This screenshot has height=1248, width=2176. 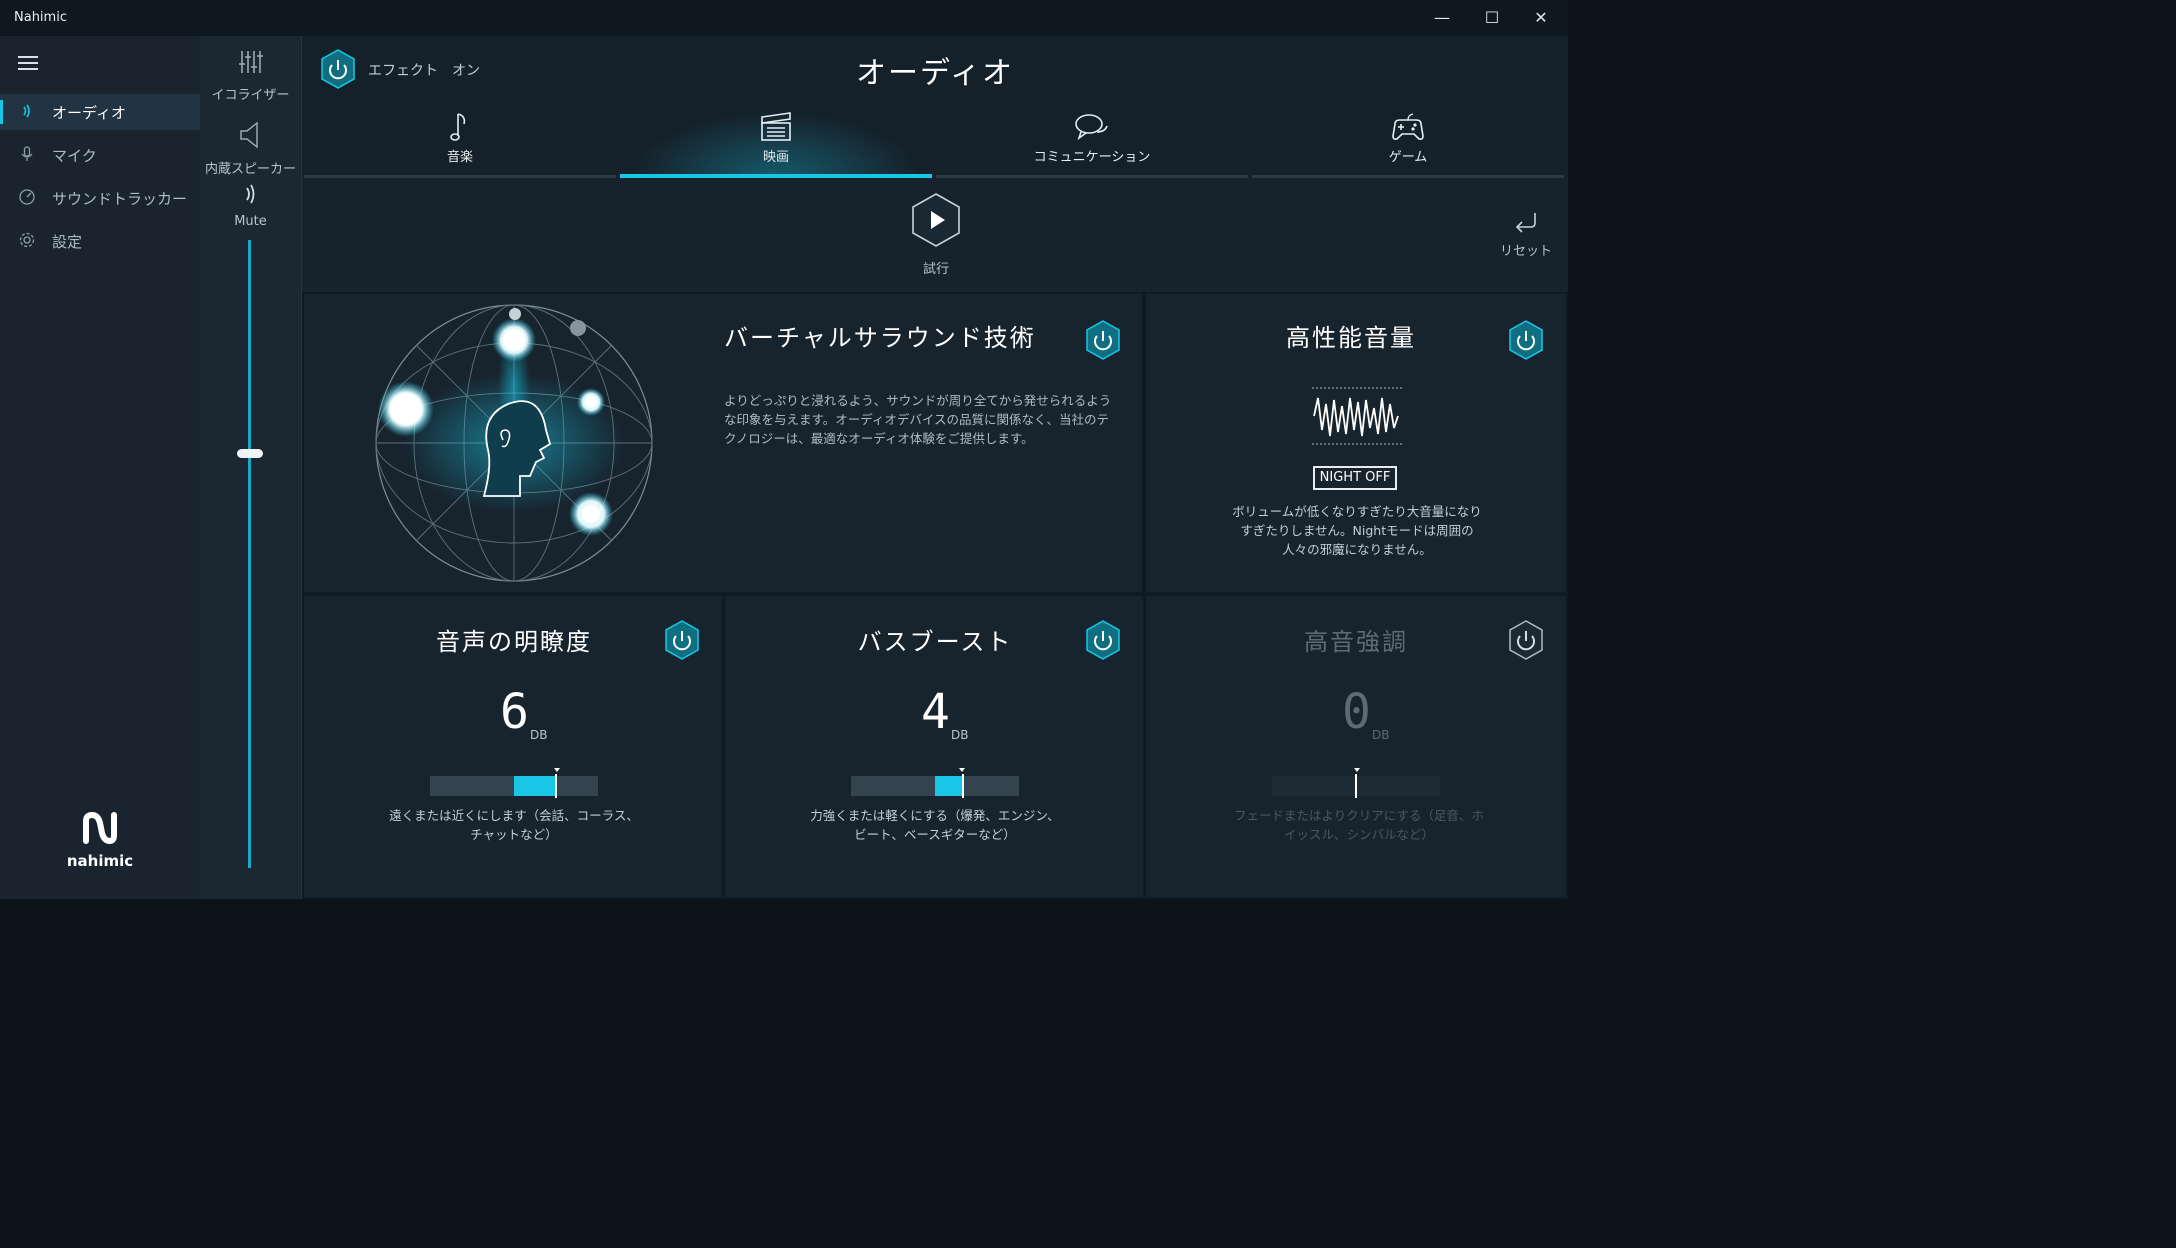 I want to click on play-icon, so click(x=936, y=220).